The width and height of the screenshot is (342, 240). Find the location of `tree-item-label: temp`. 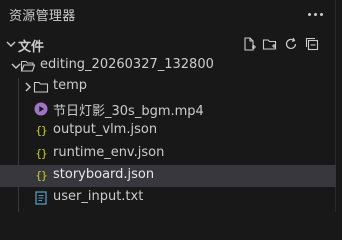

tree-item-label: temp is located at coordinates (70, 85).